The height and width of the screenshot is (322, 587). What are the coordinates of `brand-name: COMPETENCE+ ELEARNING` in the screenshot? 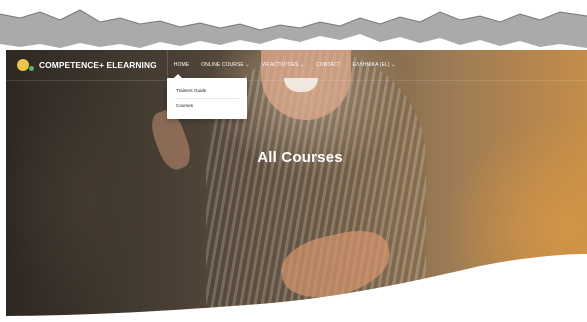 It's located at (98, 65).